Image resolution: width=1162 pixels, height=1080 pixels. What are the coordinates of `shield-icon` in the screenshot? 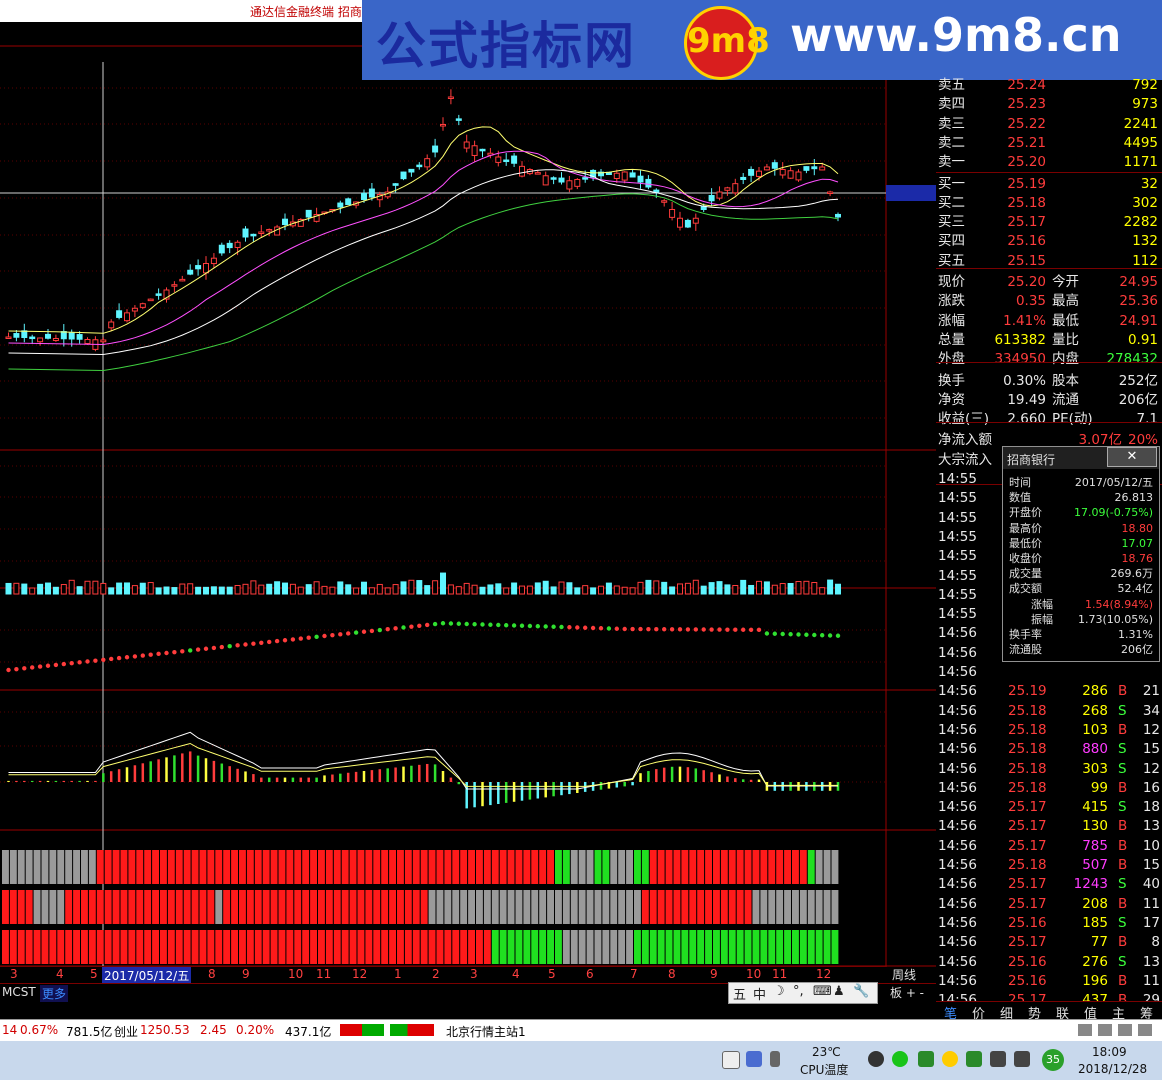 It's located at (974, 1059).